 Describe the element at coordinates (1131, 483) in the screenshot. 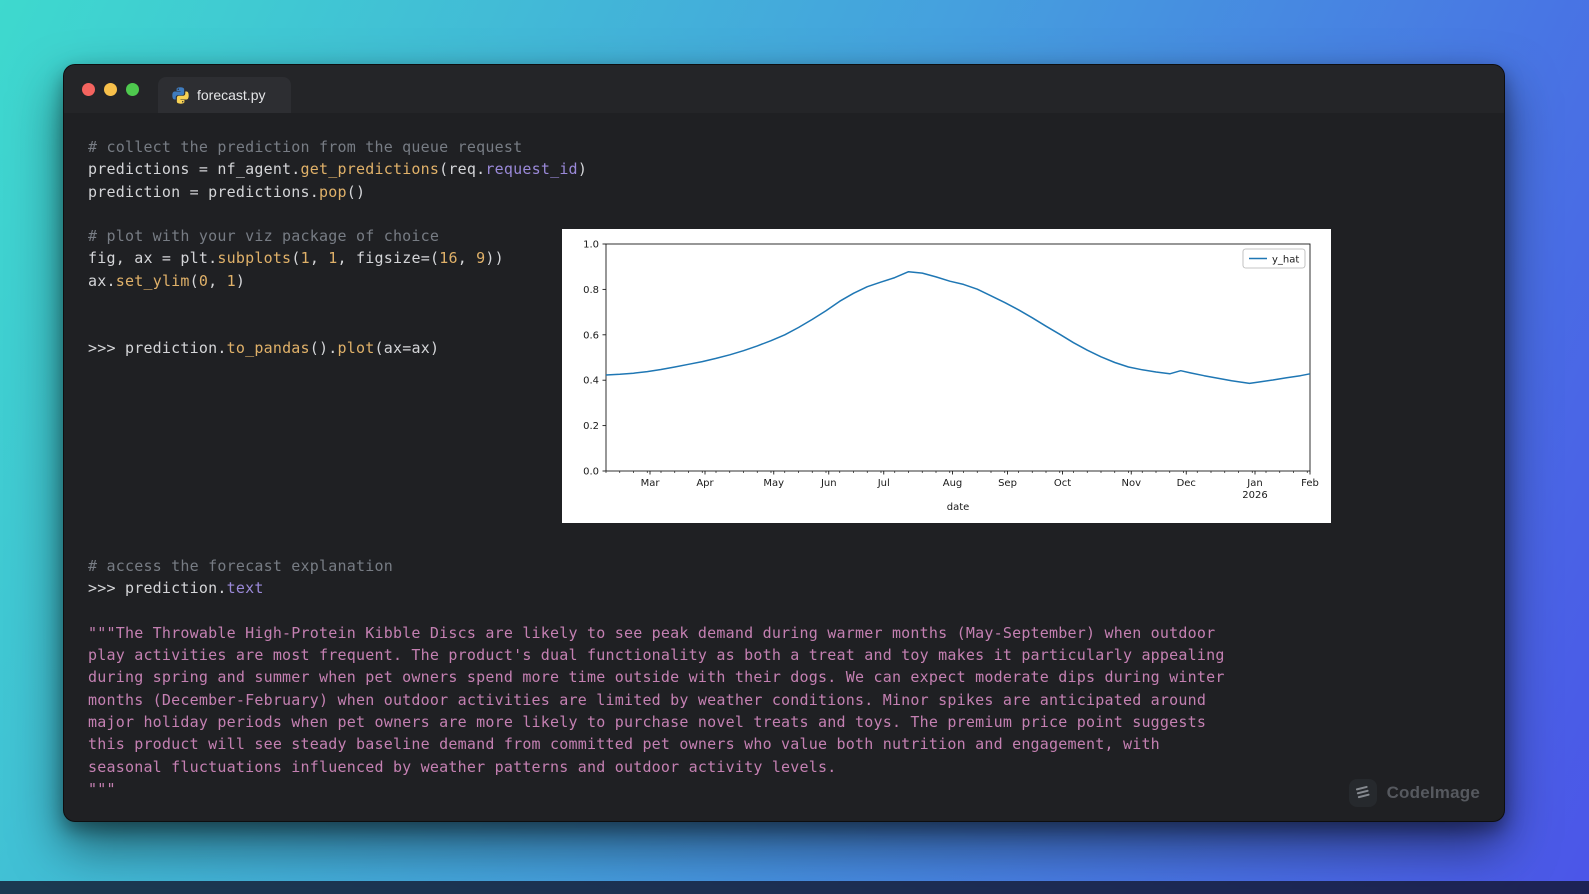

I see `svg-text: Nov` at that location.